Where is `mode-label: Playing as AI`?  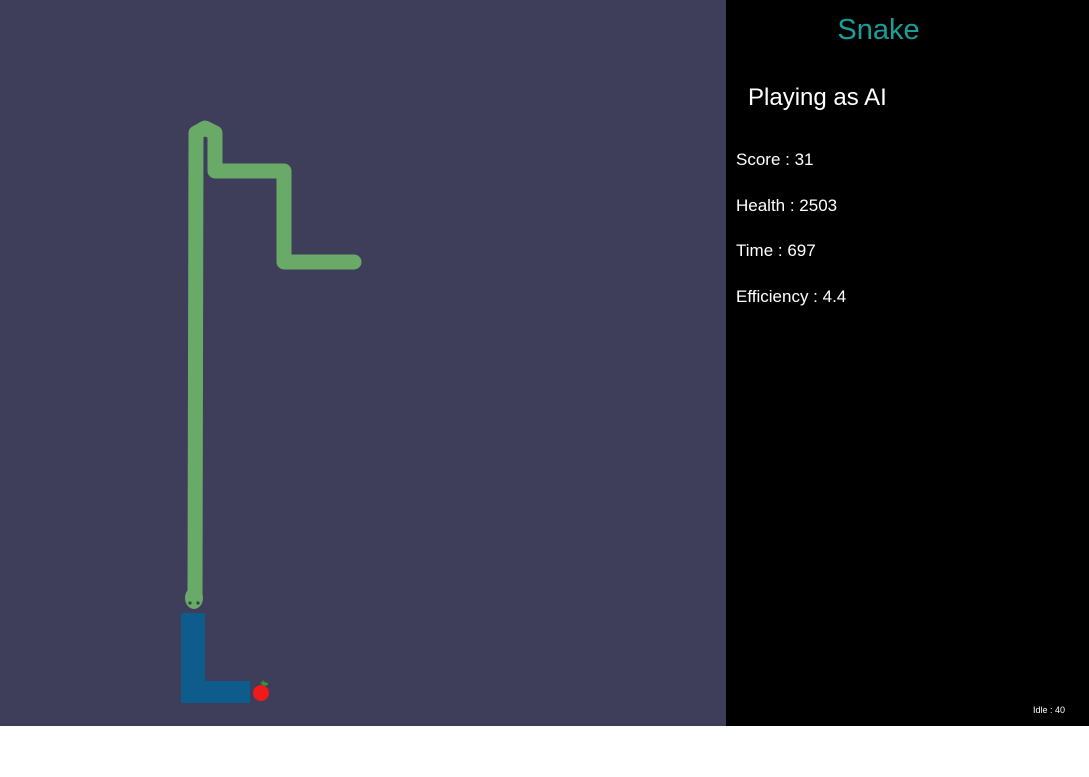
mode-label: Playing as AI is located at coordinates (817, 97).